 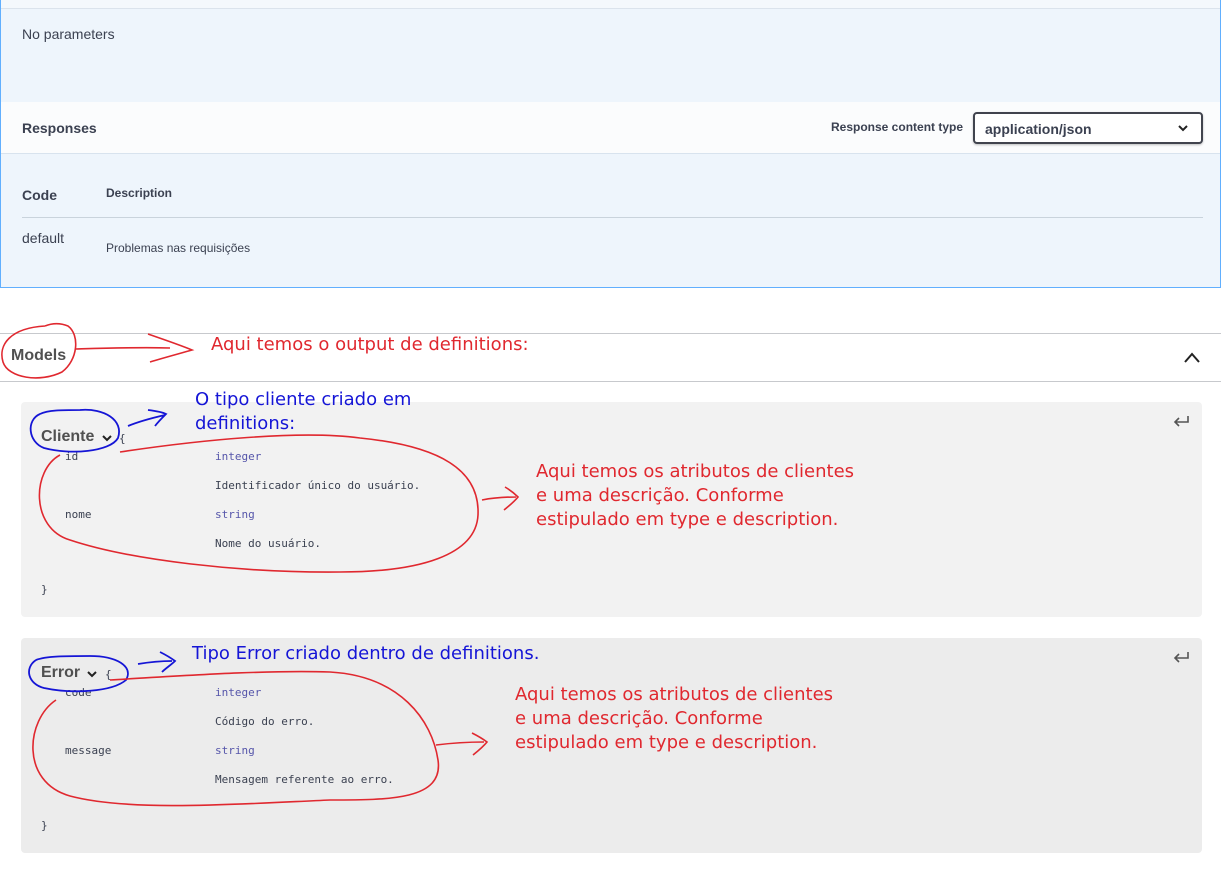 I want to click on chevron-up-icon, so click(x=1192, y=358).